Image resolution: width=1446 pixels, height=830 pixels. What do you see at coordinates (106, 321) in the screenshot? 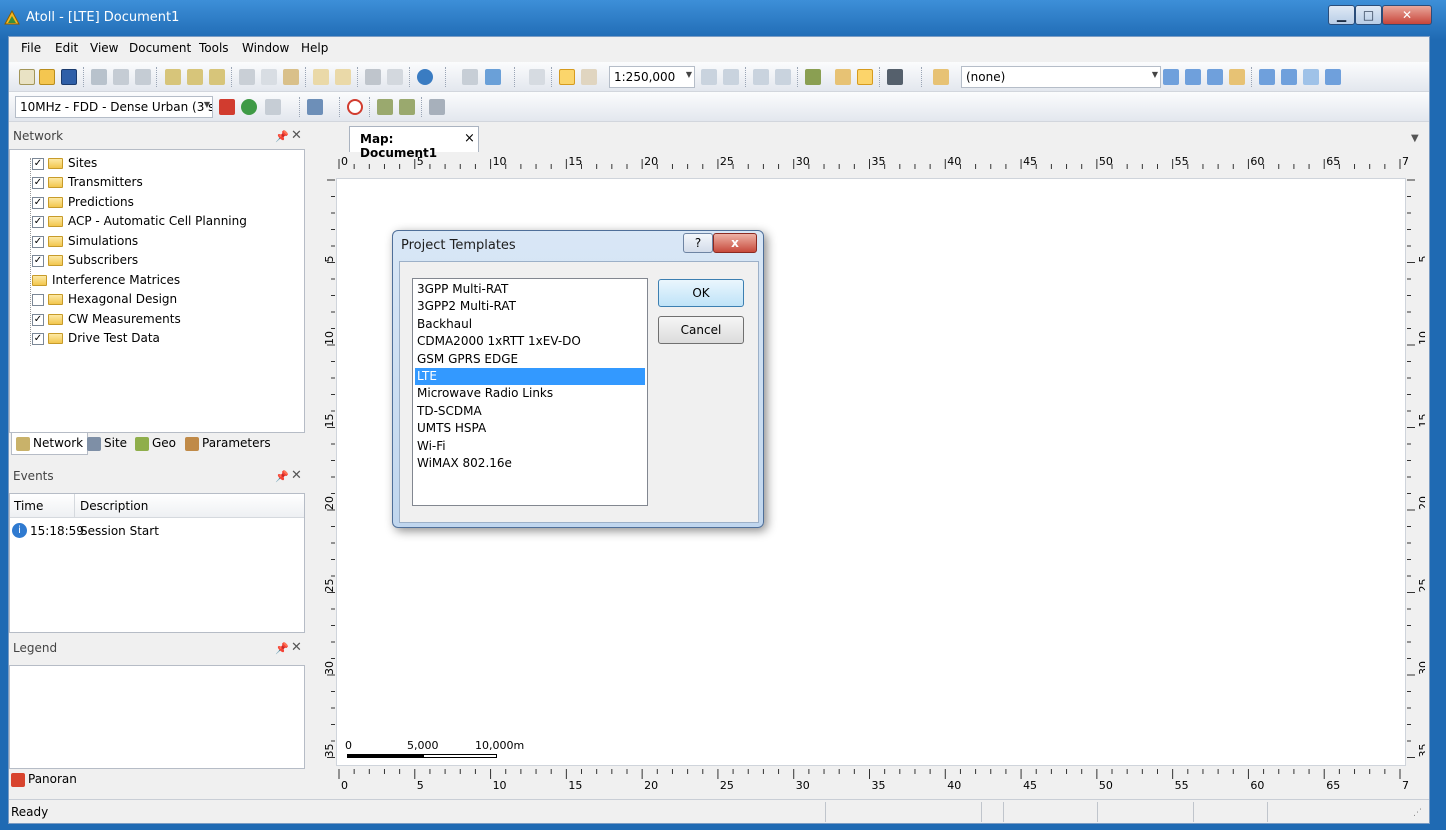
I see `tree-item-cw-measurements: ✓ CW Measurements` at bounding box center [106, 321].